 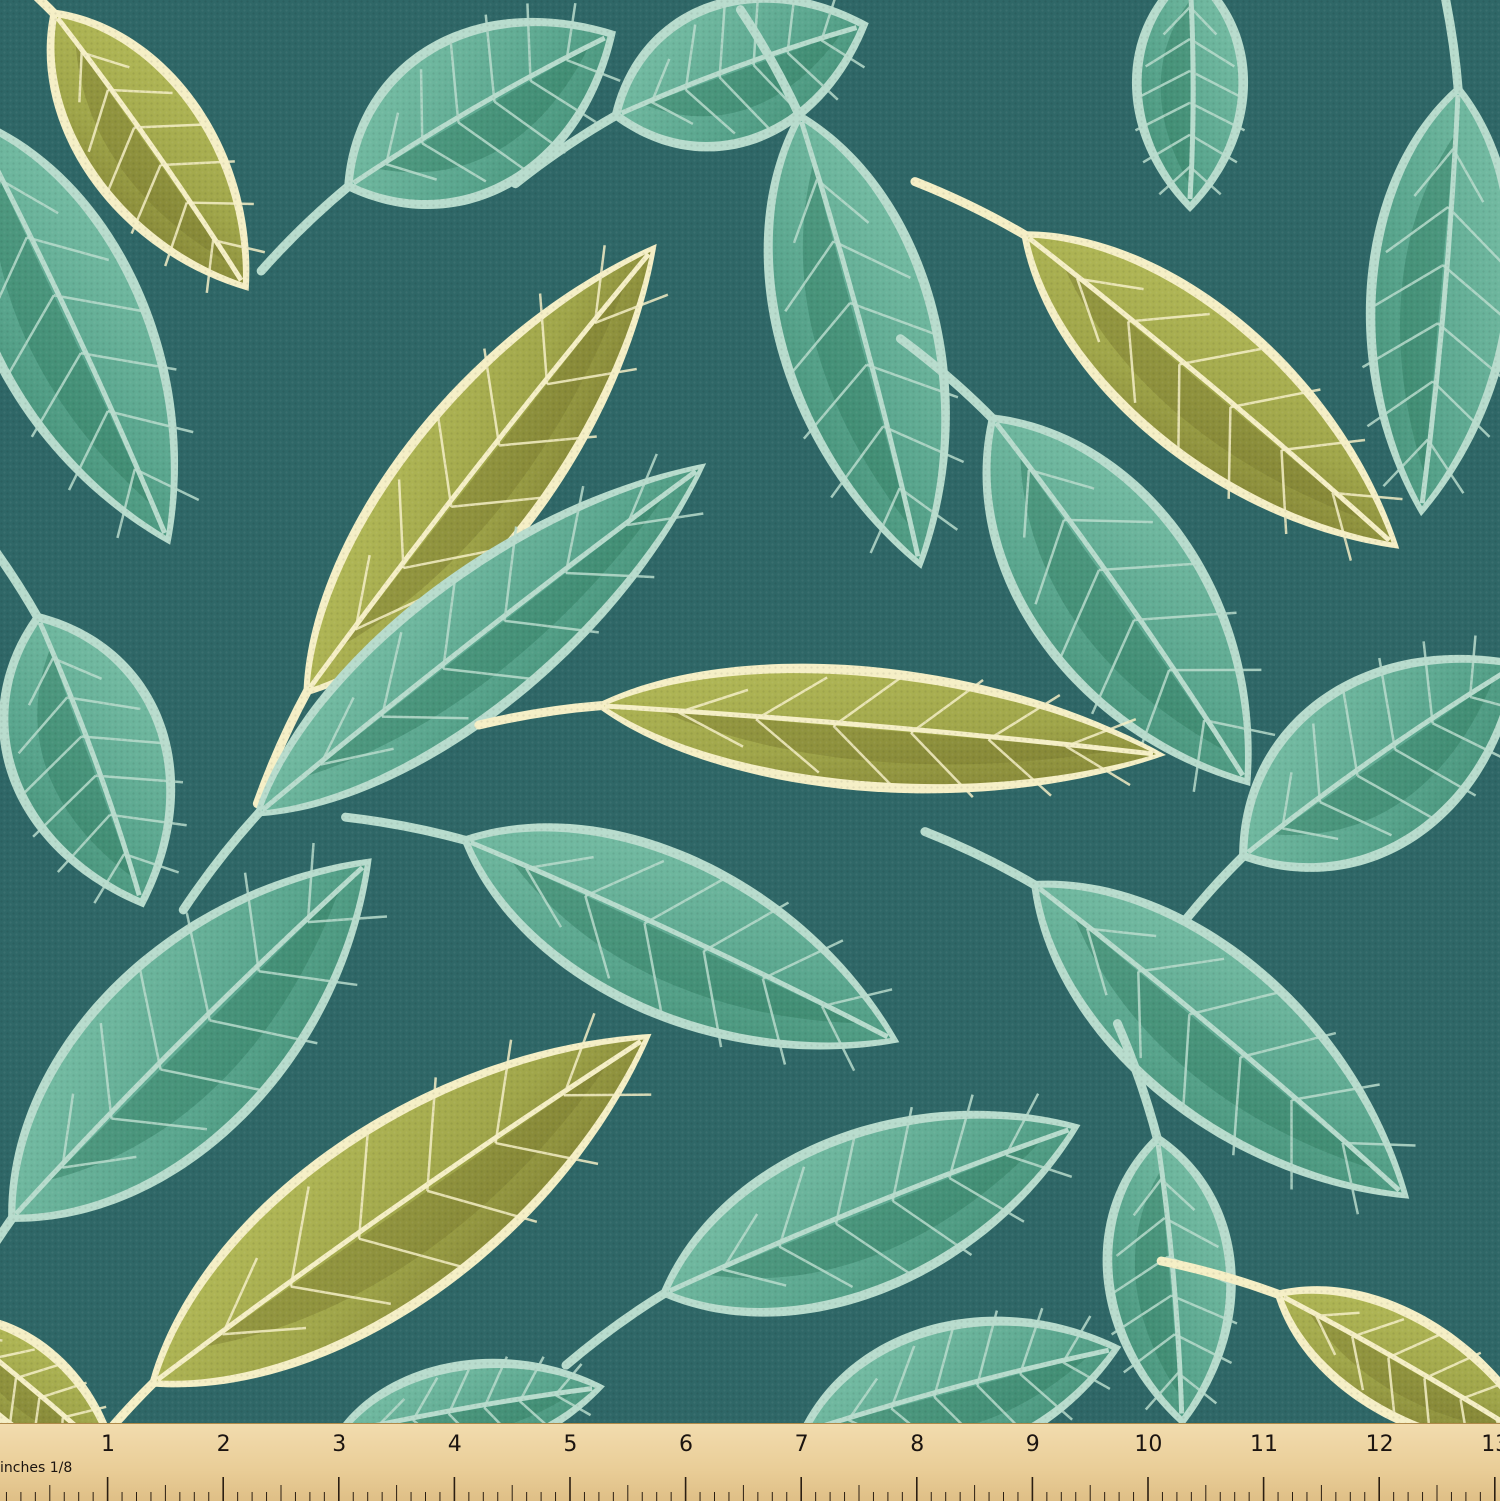 What do you see at coordinates (917, 1444) in the screenshot?
I see `ruler-number: 8` at bounding box center [917, 1444].